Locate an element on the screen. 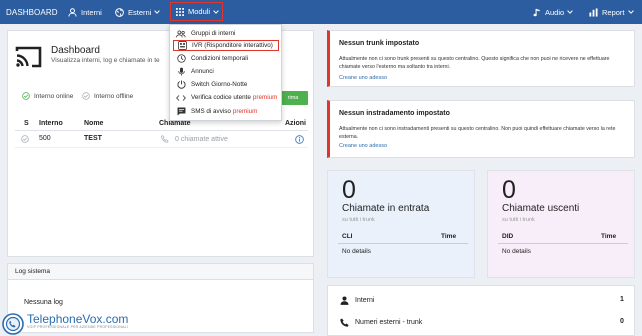  alert-title: Nessun trunk impostato is located at coordinates (379, 43).